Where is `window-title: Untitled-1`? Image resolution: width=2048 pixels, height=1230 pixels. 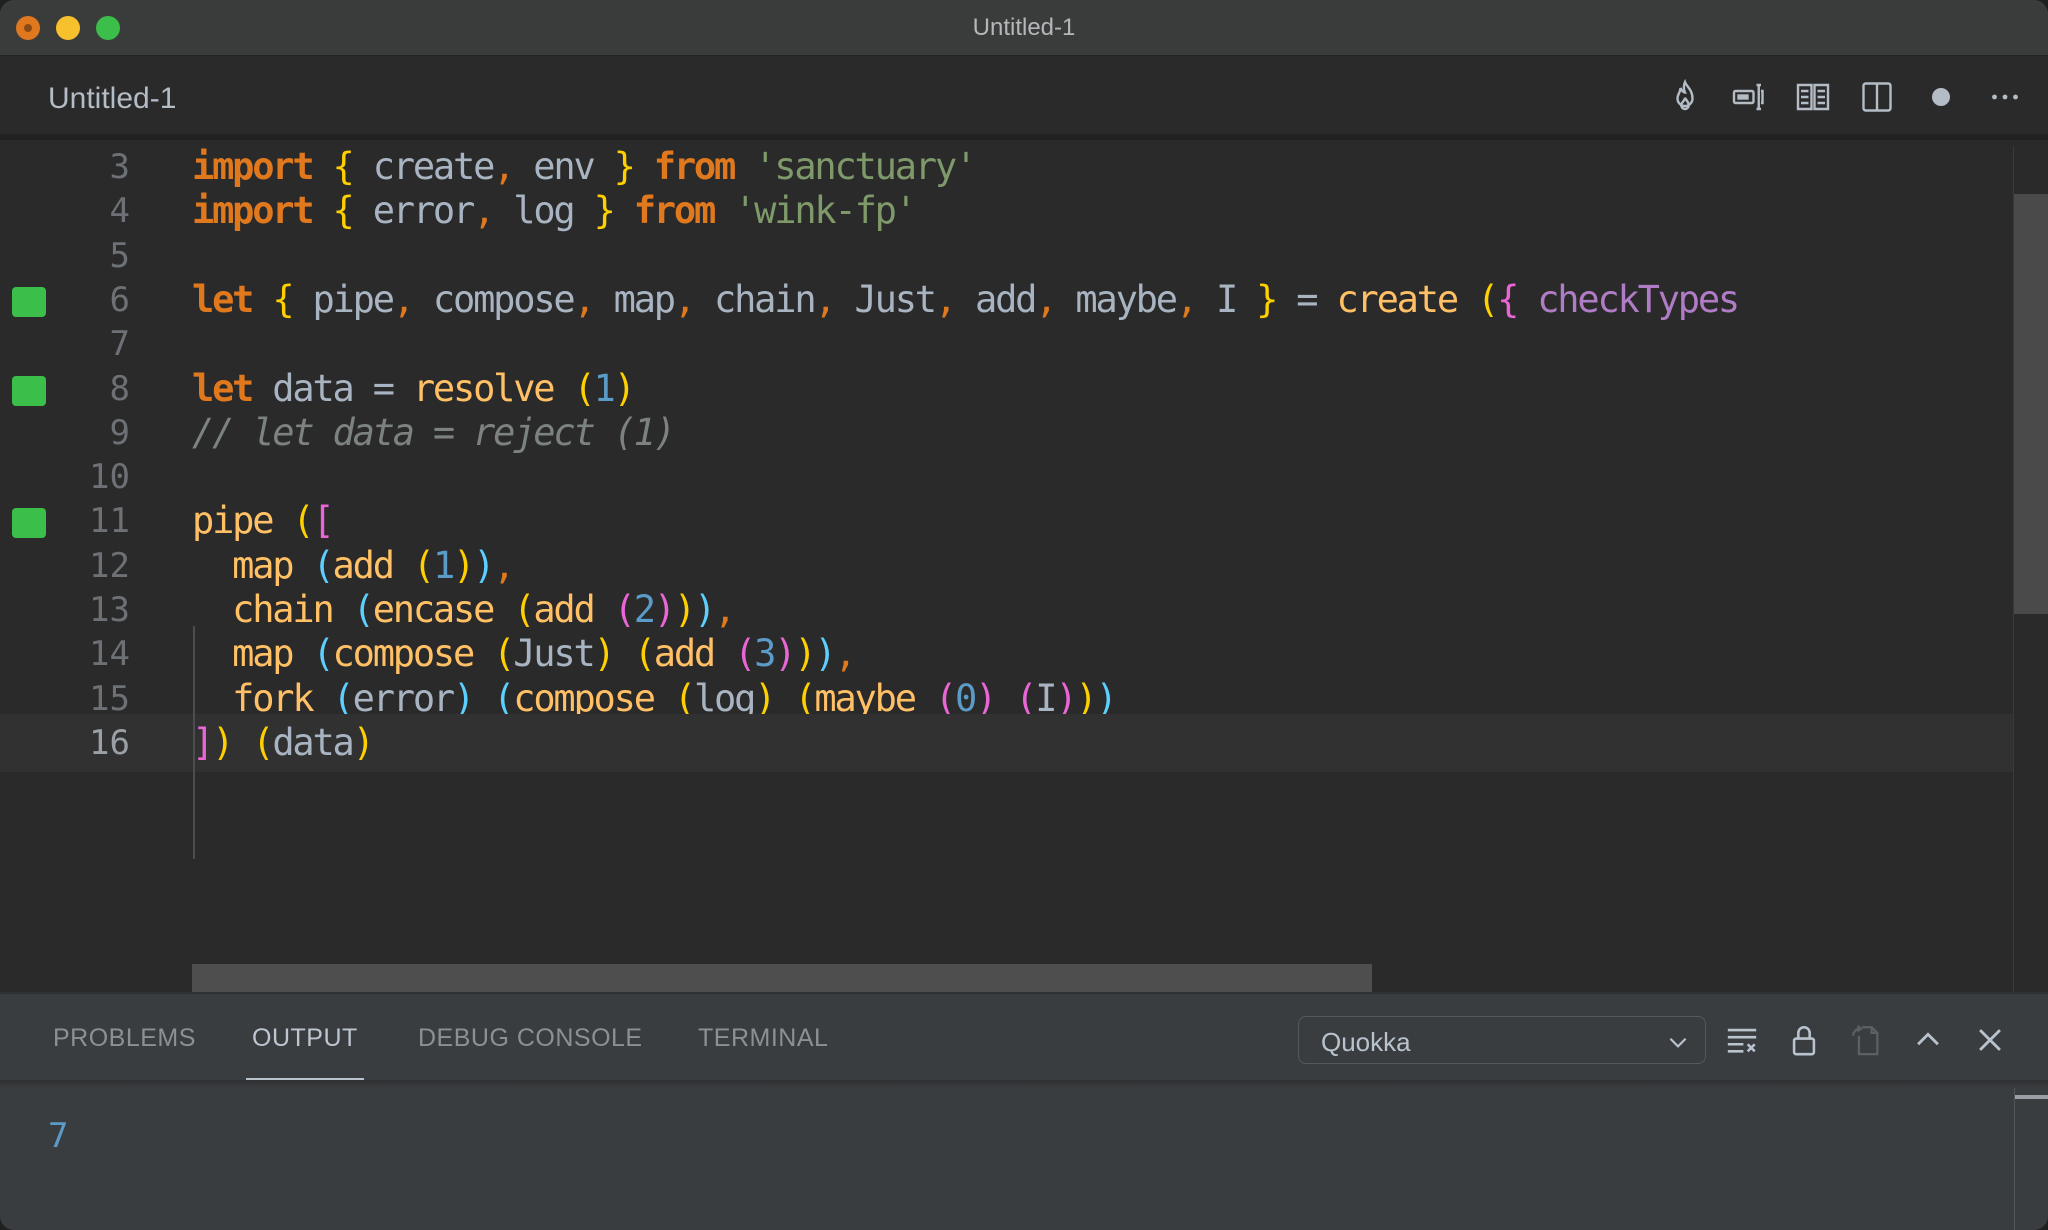 window-title: Untitled-1 is located at coordinates (1024, 27).